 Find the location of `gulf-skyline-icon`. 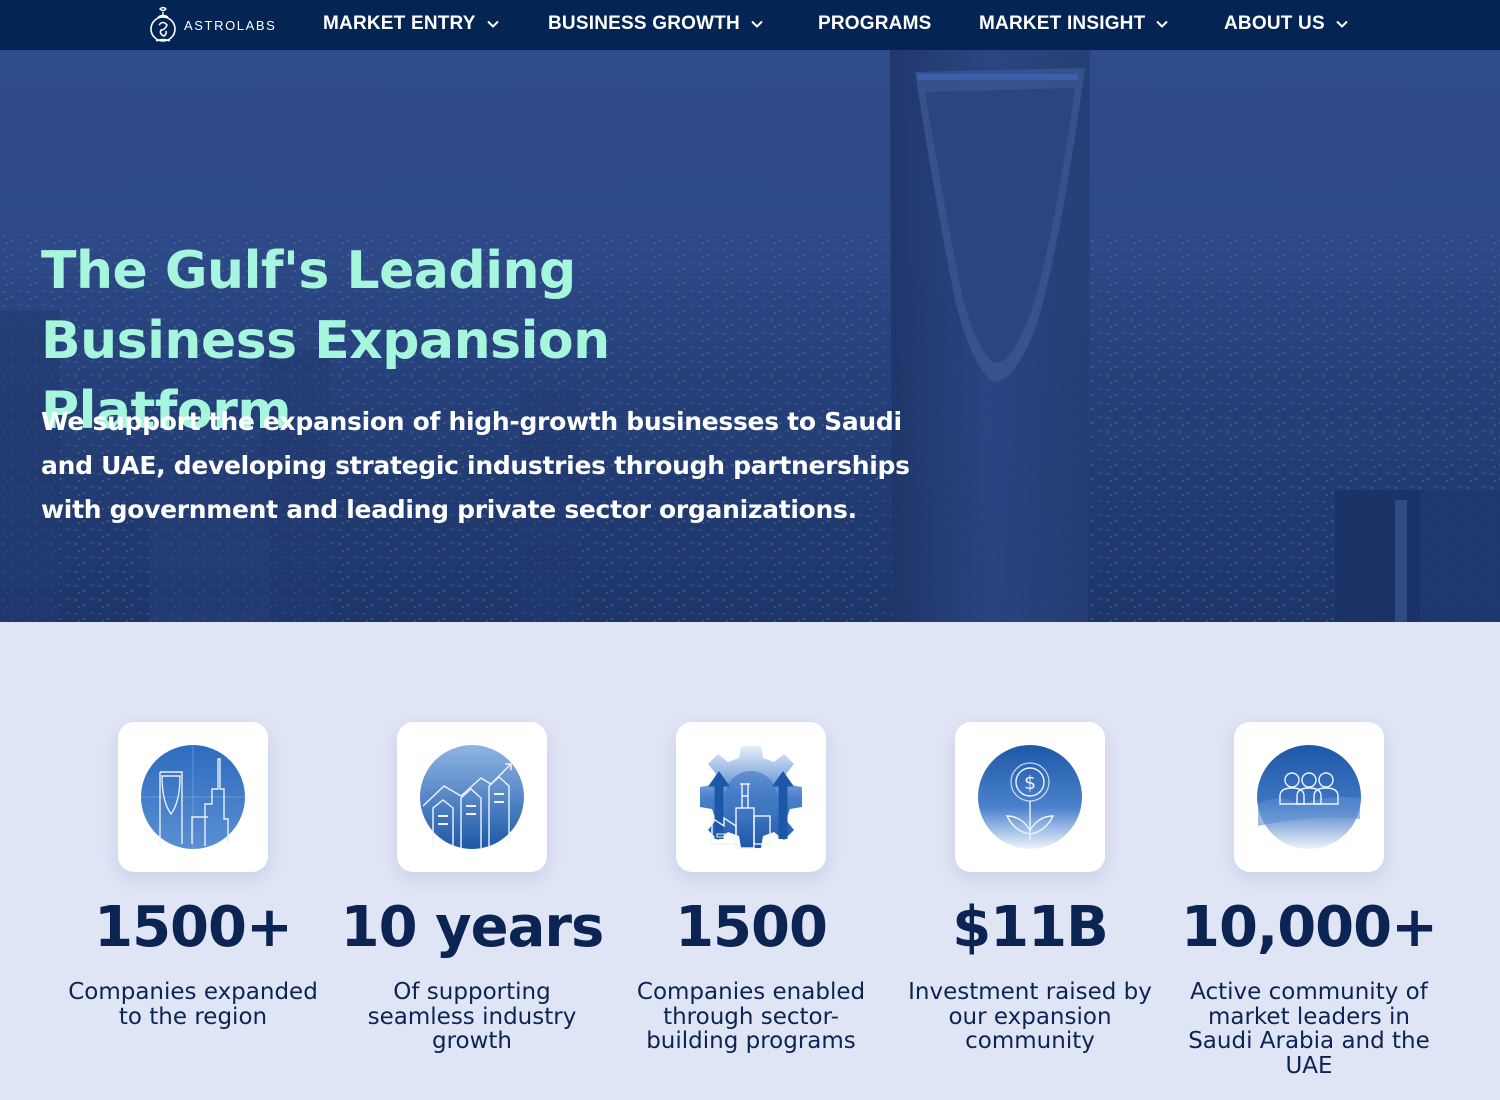

gulf-skyline-icon is located at coordinates (193, 797).